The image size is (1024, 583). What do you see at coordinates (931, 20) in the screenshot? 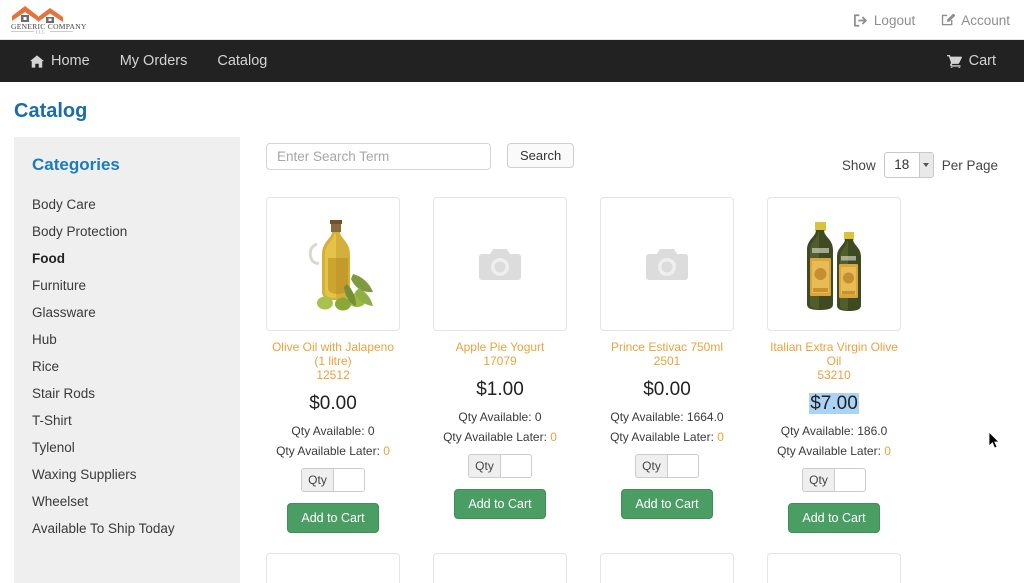
I see `utility-nav: Logout Account` at bounding box center [931, 20].